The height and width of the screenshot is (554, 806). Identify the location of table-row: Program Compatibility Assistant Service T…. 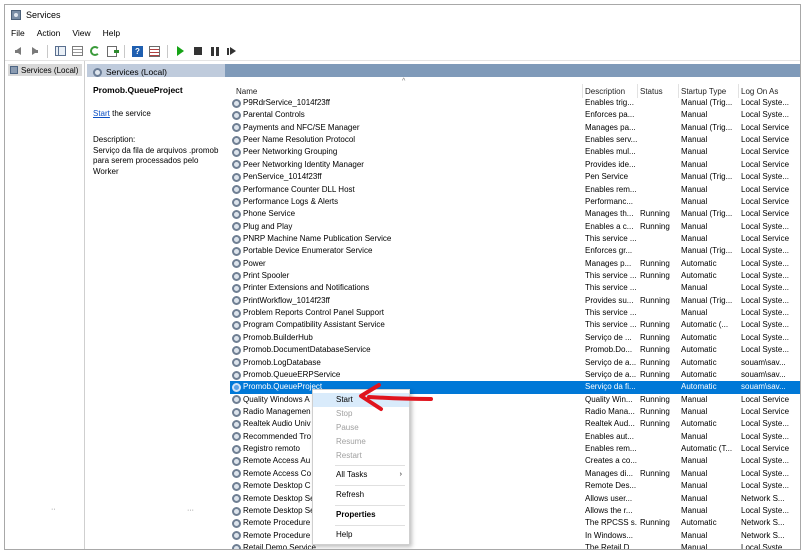
(515, 325).